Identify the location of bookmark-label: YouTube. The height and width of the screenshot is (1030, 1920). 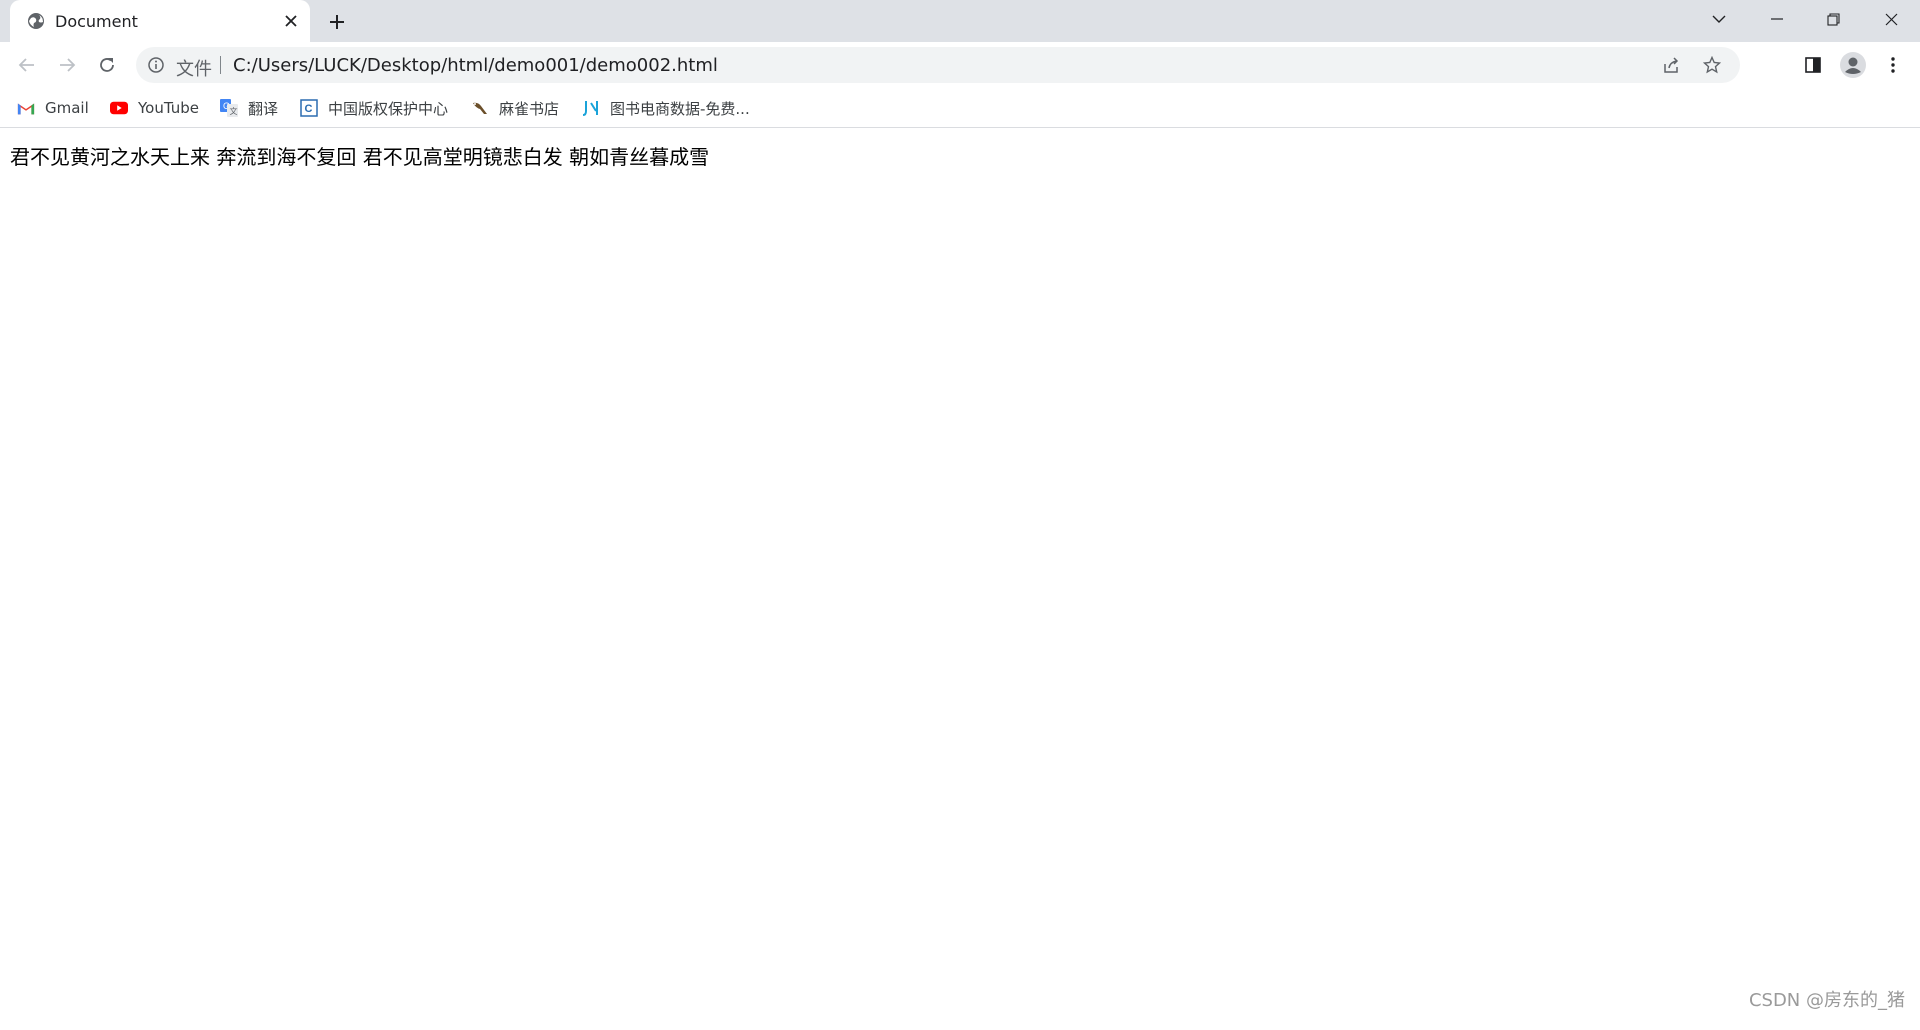
(168, 108).